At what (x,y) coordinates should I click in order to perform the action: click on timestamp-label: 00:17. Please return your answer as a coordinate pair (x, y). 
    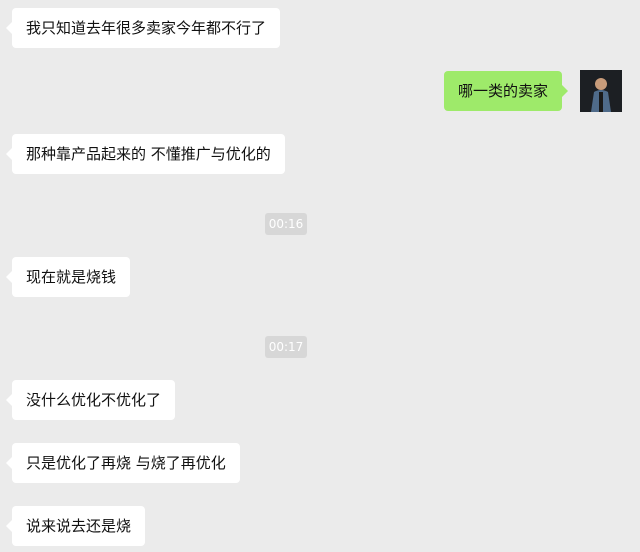
    Looking at the image, I should click on (286, 347).